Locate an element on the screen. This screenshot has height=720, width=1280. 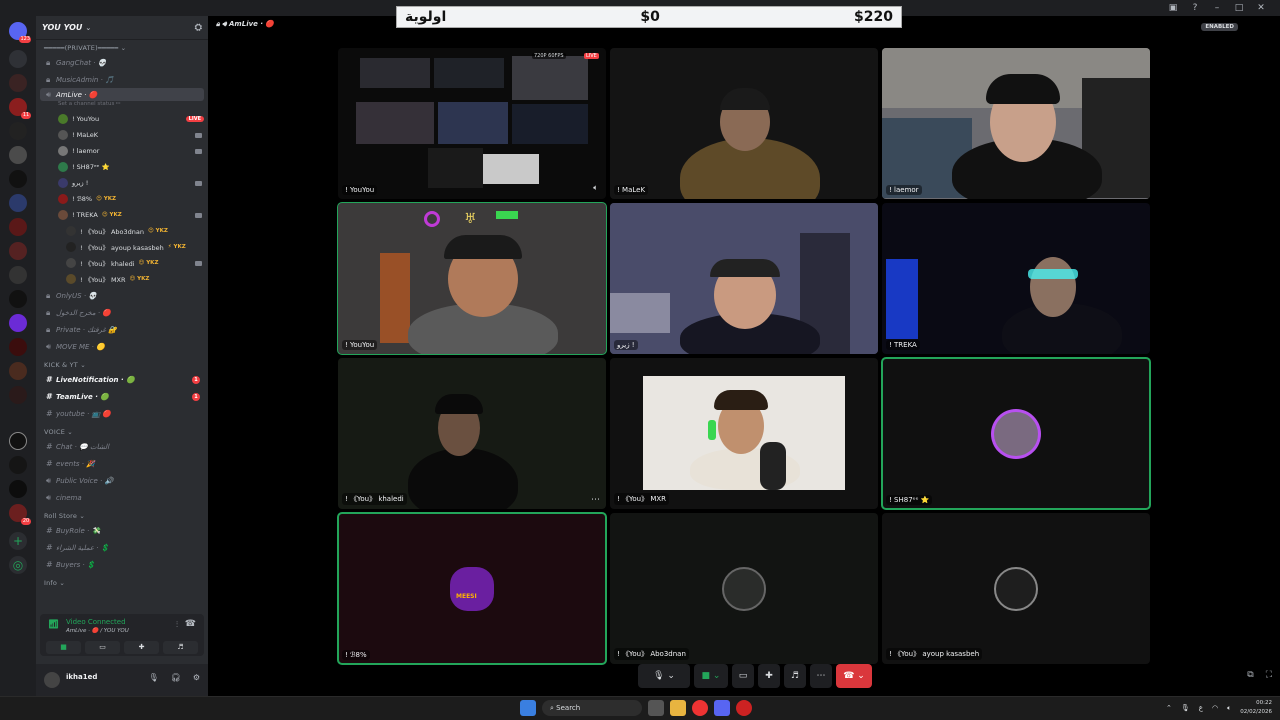
channel-item: # TeamLive · 🟢 1 is located at coordinates (122, 396).